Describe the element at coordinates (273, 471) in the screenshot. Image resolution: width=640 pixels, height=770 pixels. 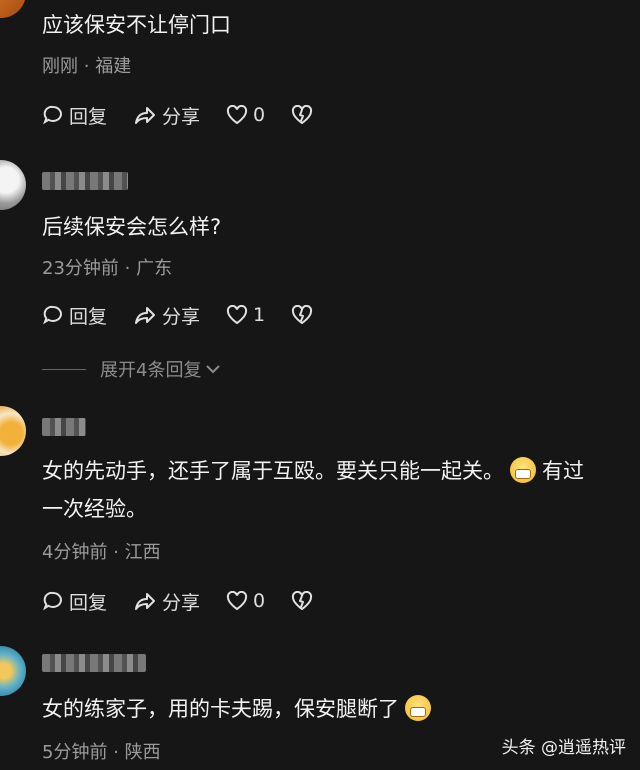
I see `comment-text-line1: 女的先动手，还手了属于互殴。要关只能一起关。` at that location.